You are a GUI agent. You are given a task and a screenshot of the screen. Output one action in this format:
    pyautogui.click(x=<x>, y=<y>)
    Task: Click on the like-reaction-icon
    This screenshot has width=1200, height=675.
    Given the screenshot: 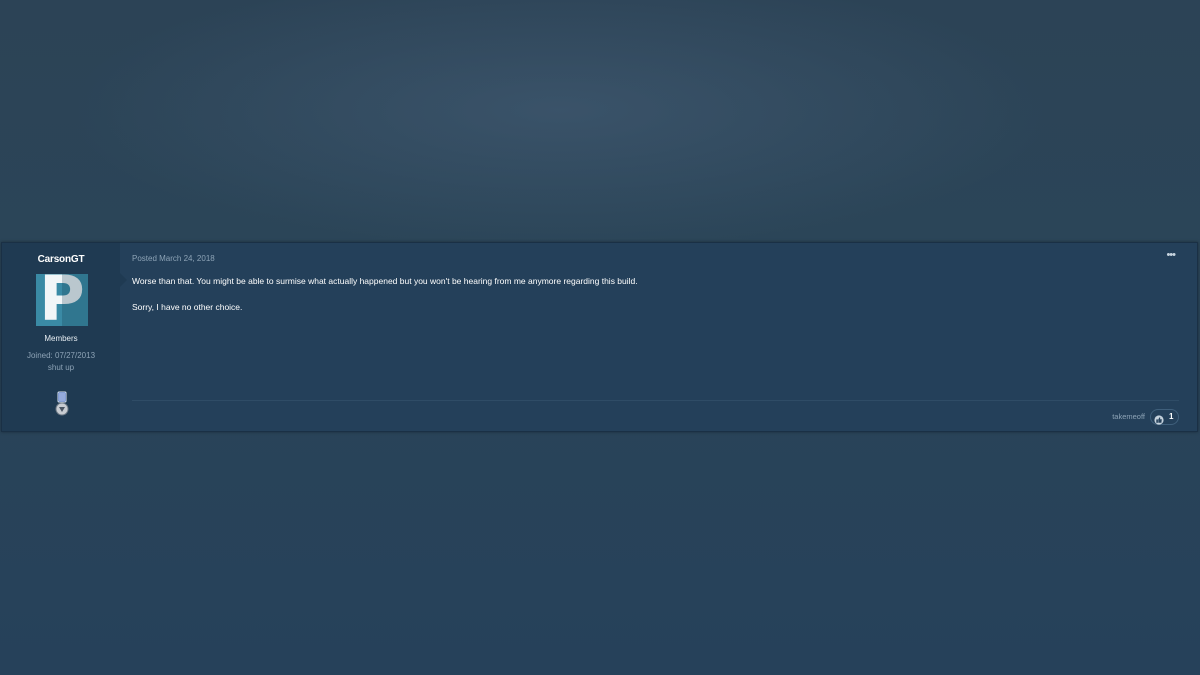 What is the action you would take?
    pyautogui.click(x=1159, y=418)
    